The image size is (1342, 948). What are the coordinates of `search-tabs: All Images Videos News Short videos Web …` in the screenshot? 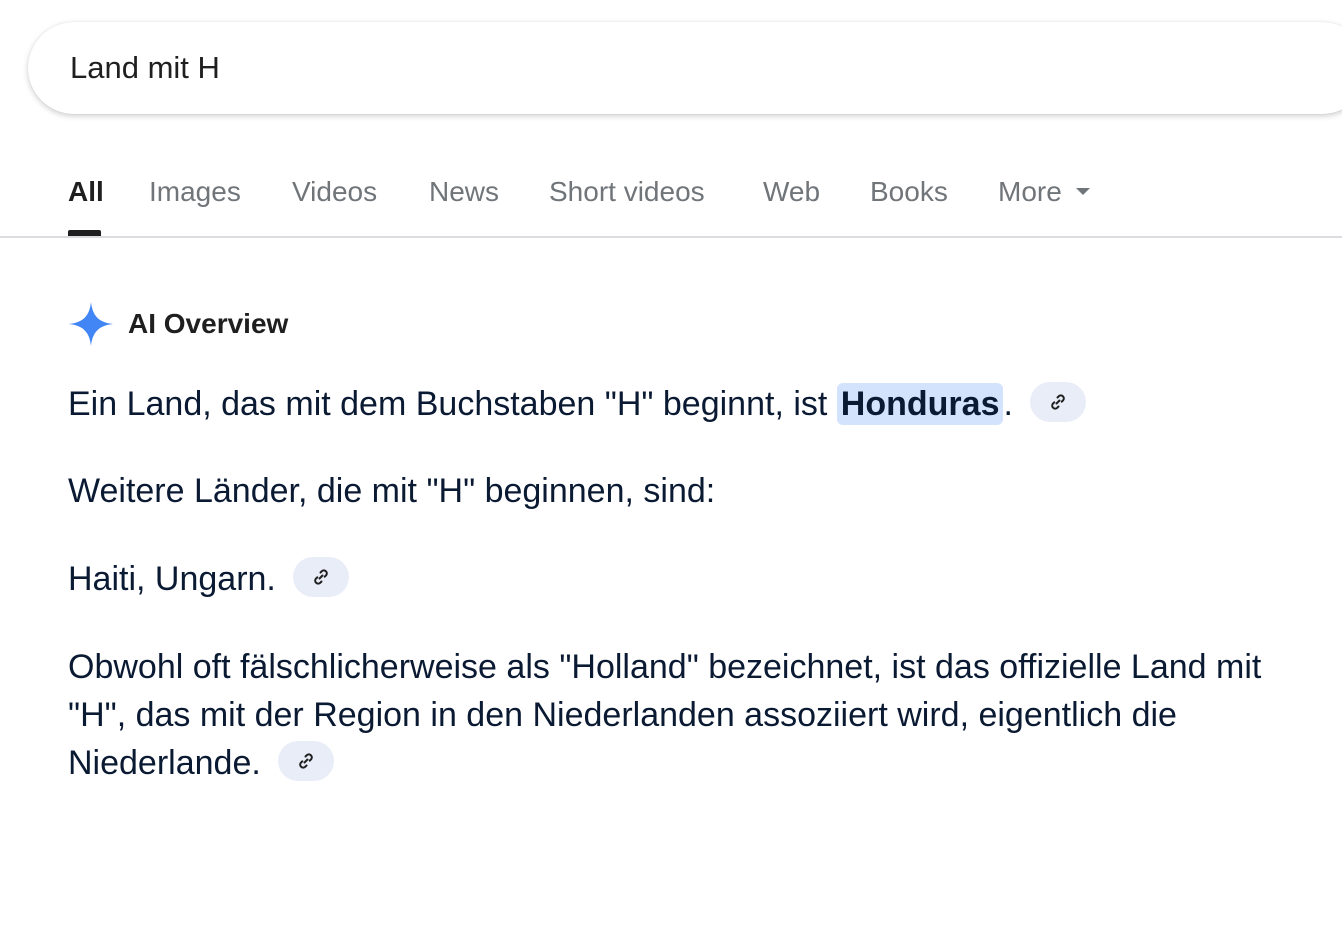 It's located at (671, 194).